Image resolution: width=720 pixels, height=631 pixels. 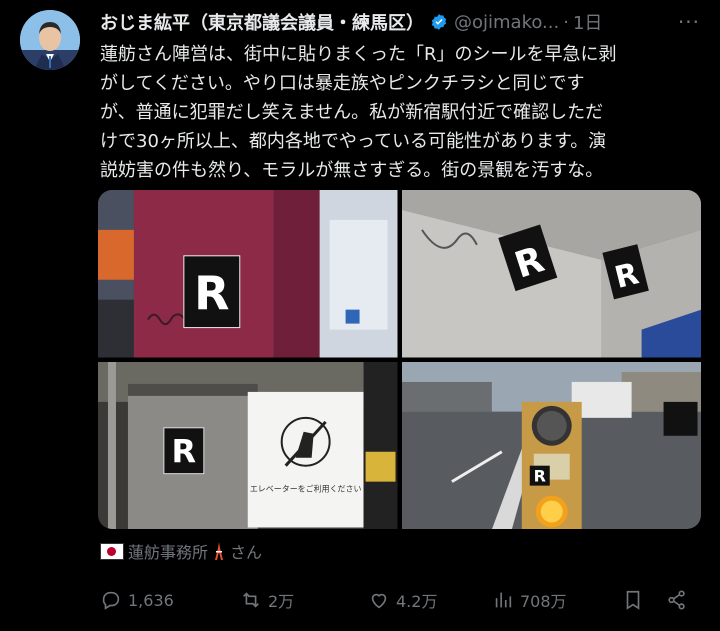 What do you see at coordinates (151, 600) in the screenshot?
I see `reply-count: 1,636` at bounding box center [151, 600].